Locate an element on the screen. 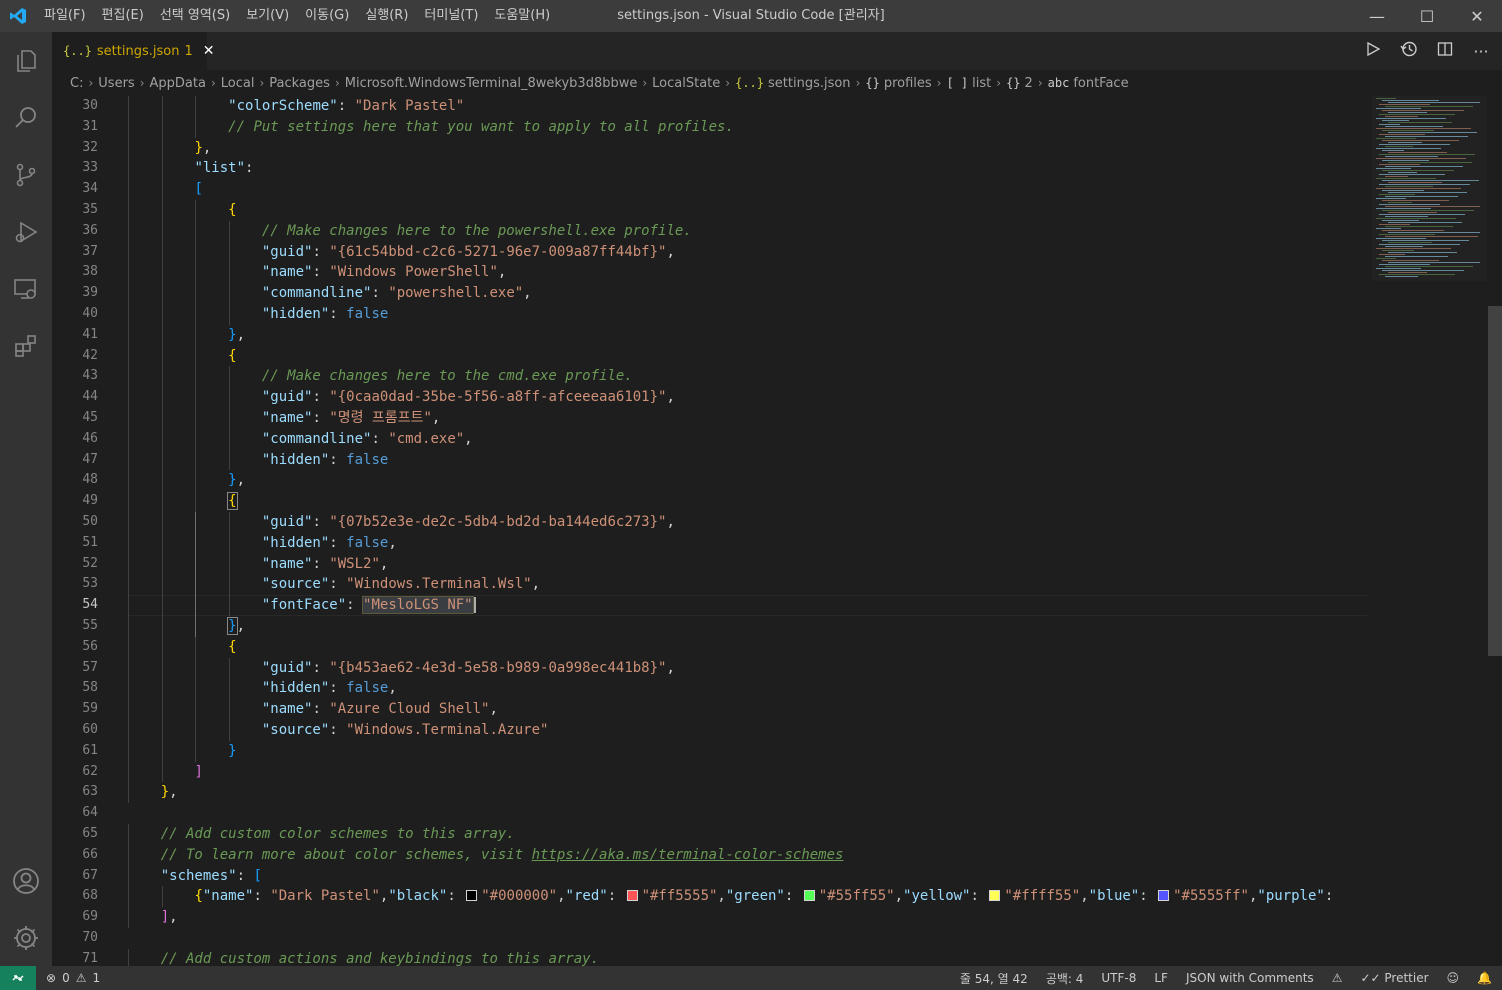  line-number: 30 is located at coordinates (90, 105).